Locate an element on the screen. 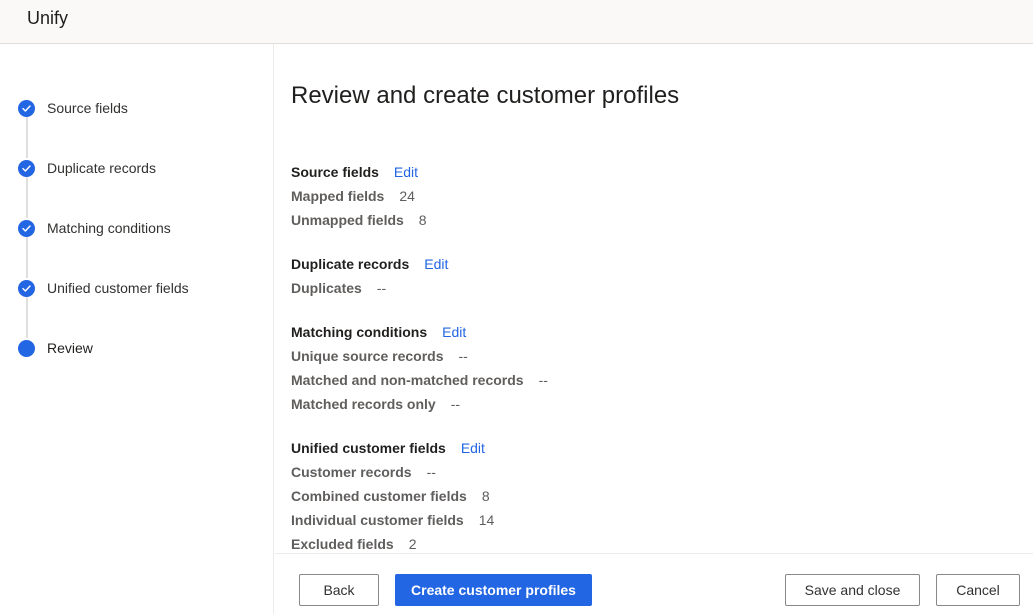  summary-row: Unique source records -- is located at coordinates (419, 356).